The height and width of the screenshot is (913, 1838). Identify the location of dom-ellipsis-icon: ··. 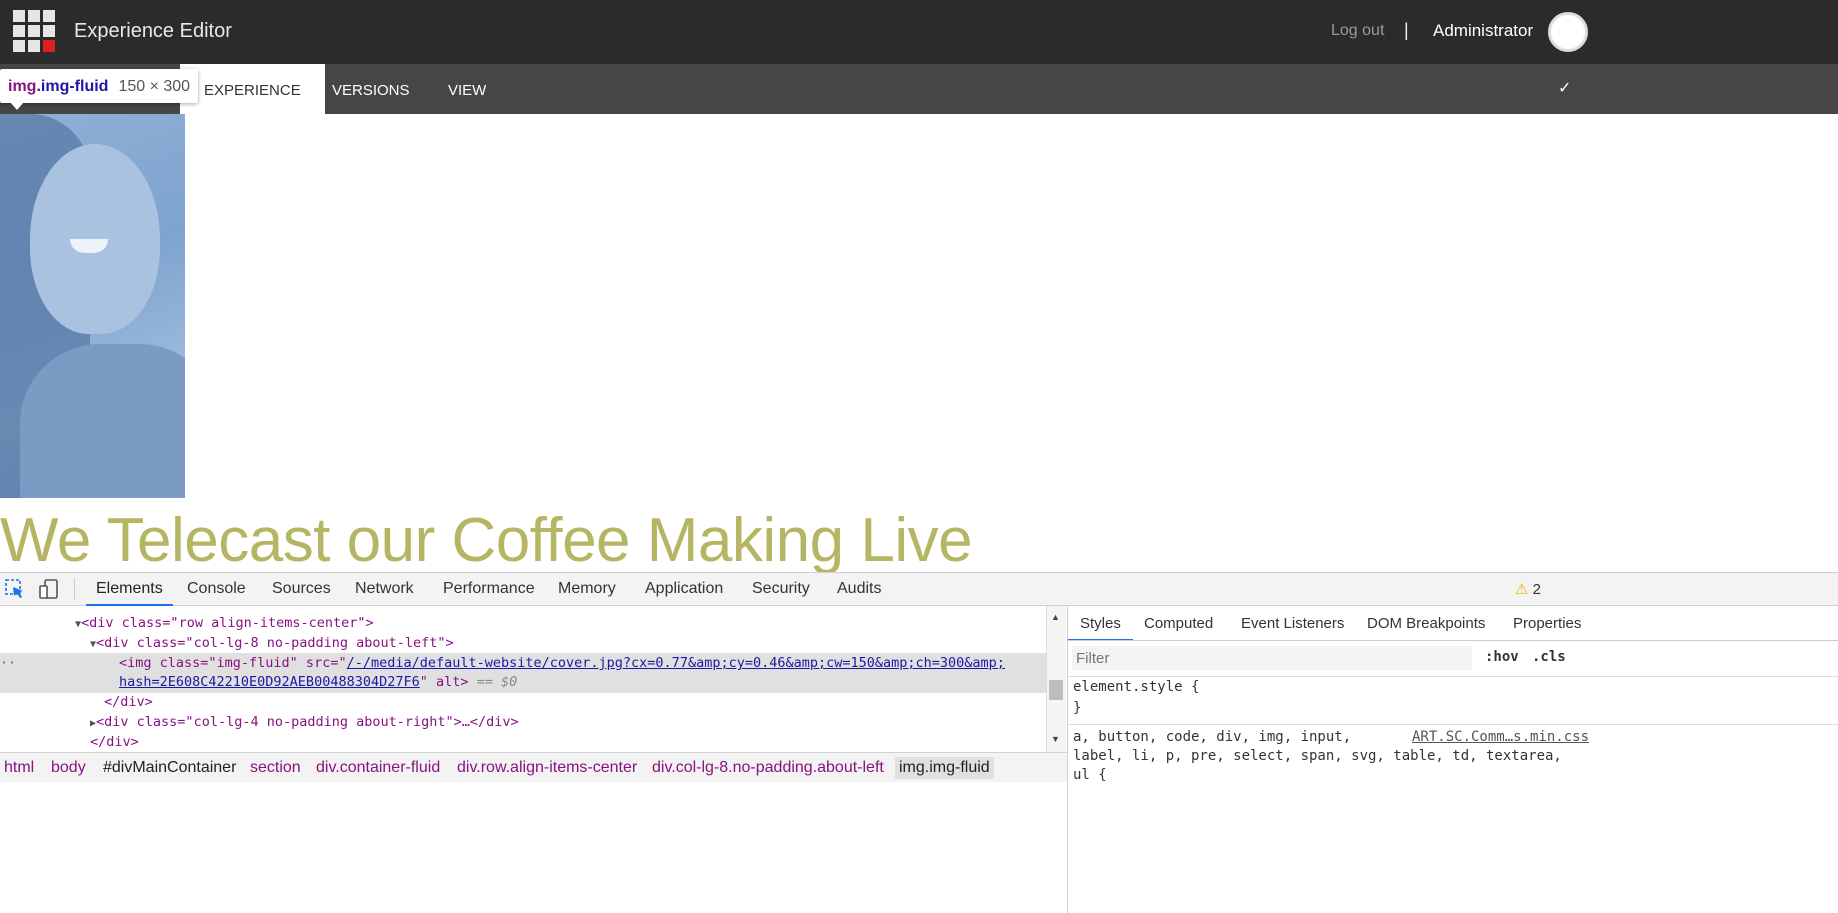
(8, 663).